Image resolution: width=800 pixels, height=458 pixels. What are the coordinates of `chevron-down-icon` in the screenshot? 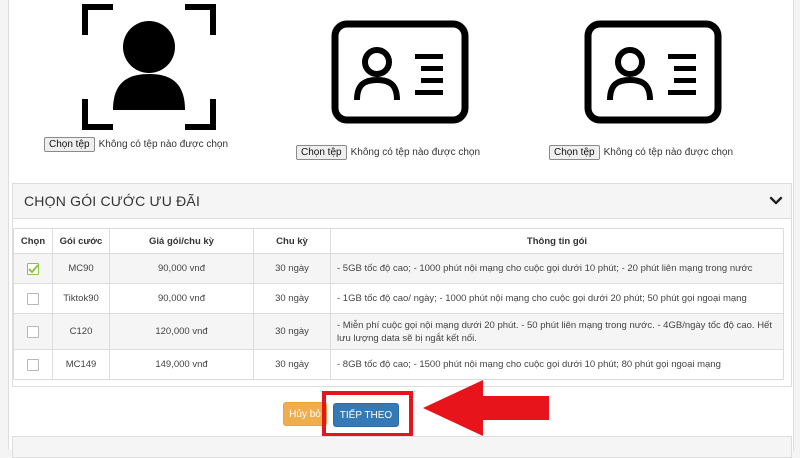 It's located at (776, 201).